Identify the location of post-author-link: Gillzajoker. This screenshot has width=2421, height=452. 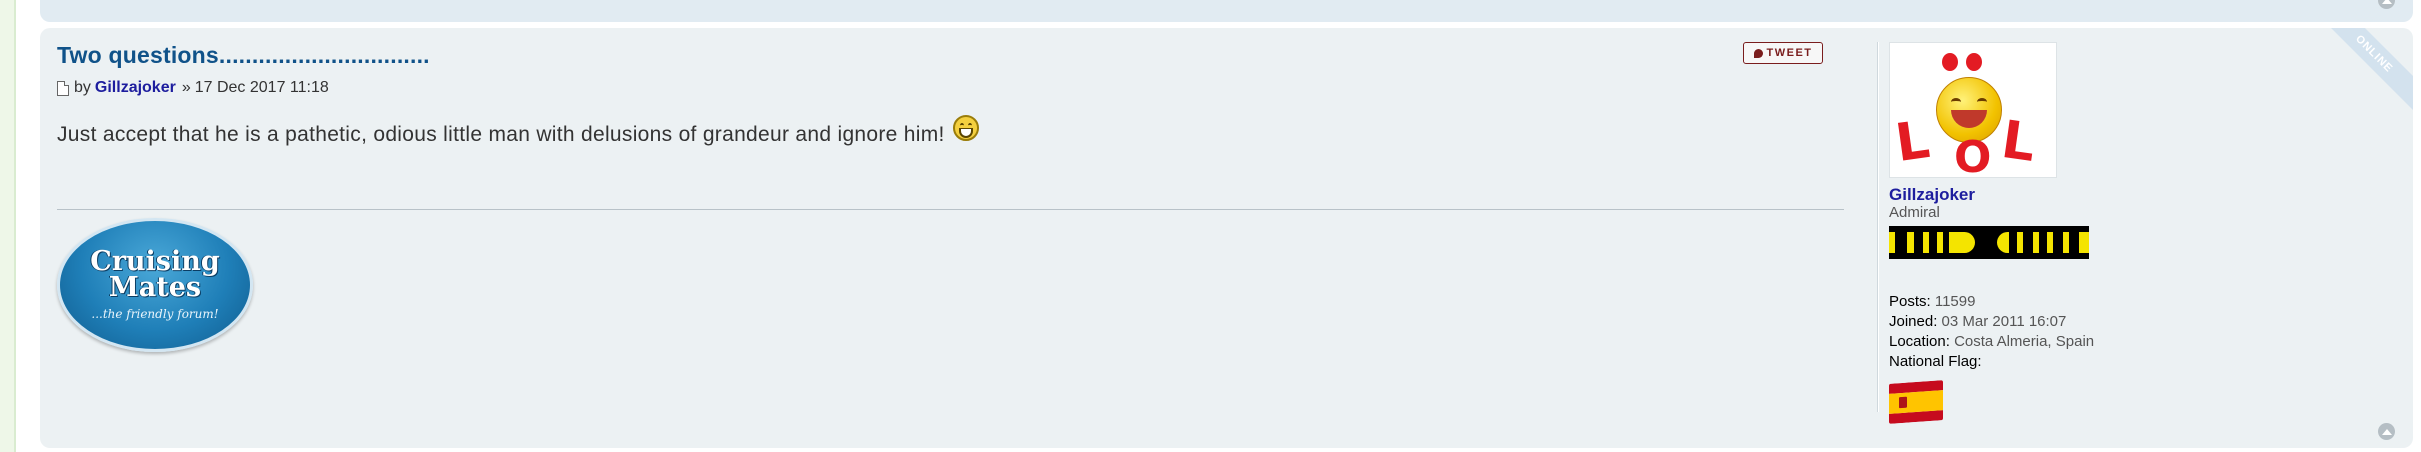
(135, 88).